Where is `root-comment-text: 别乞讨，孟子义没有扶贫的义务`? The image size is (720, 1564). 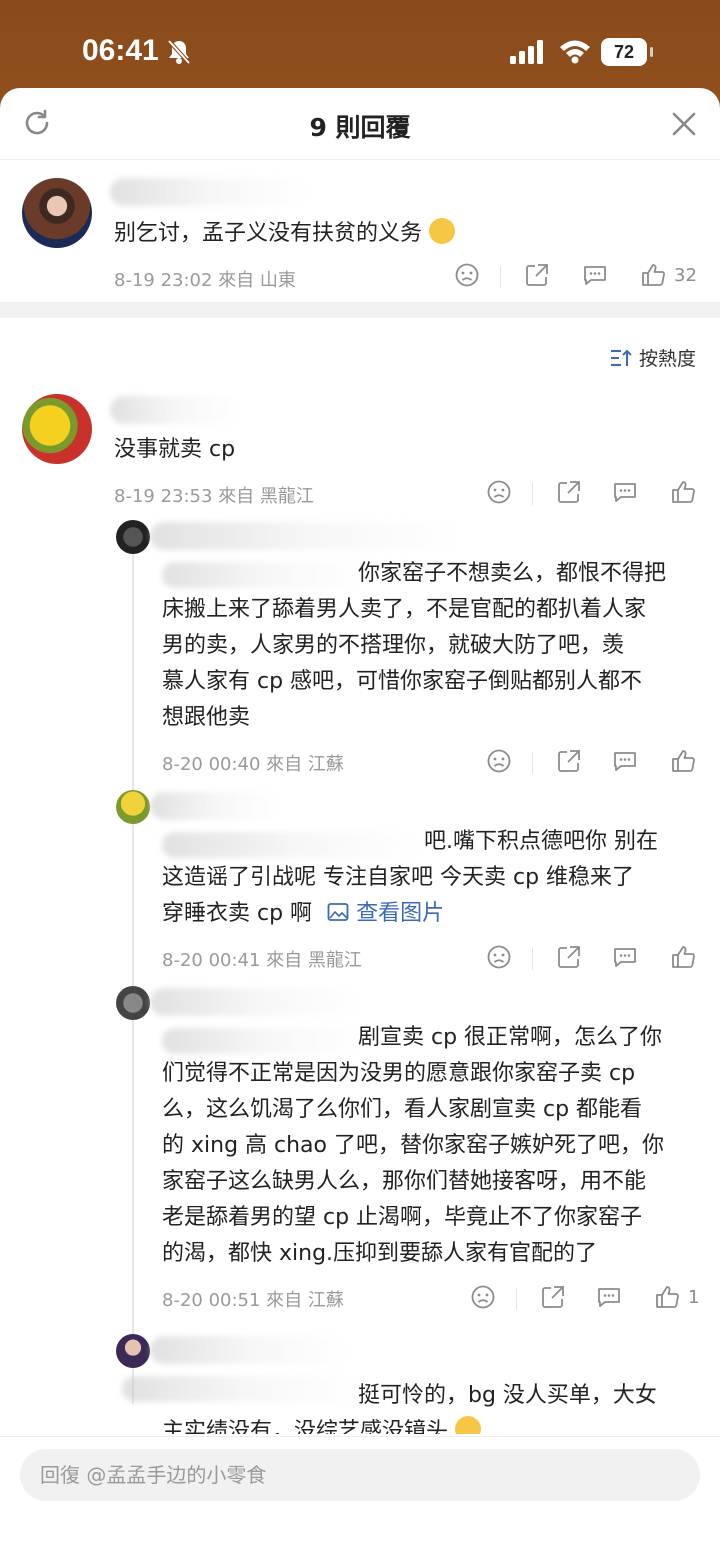
root-comment-text: 别乞讨，孟子义没有扶贫的义务 is located at coordinates (285, 234).